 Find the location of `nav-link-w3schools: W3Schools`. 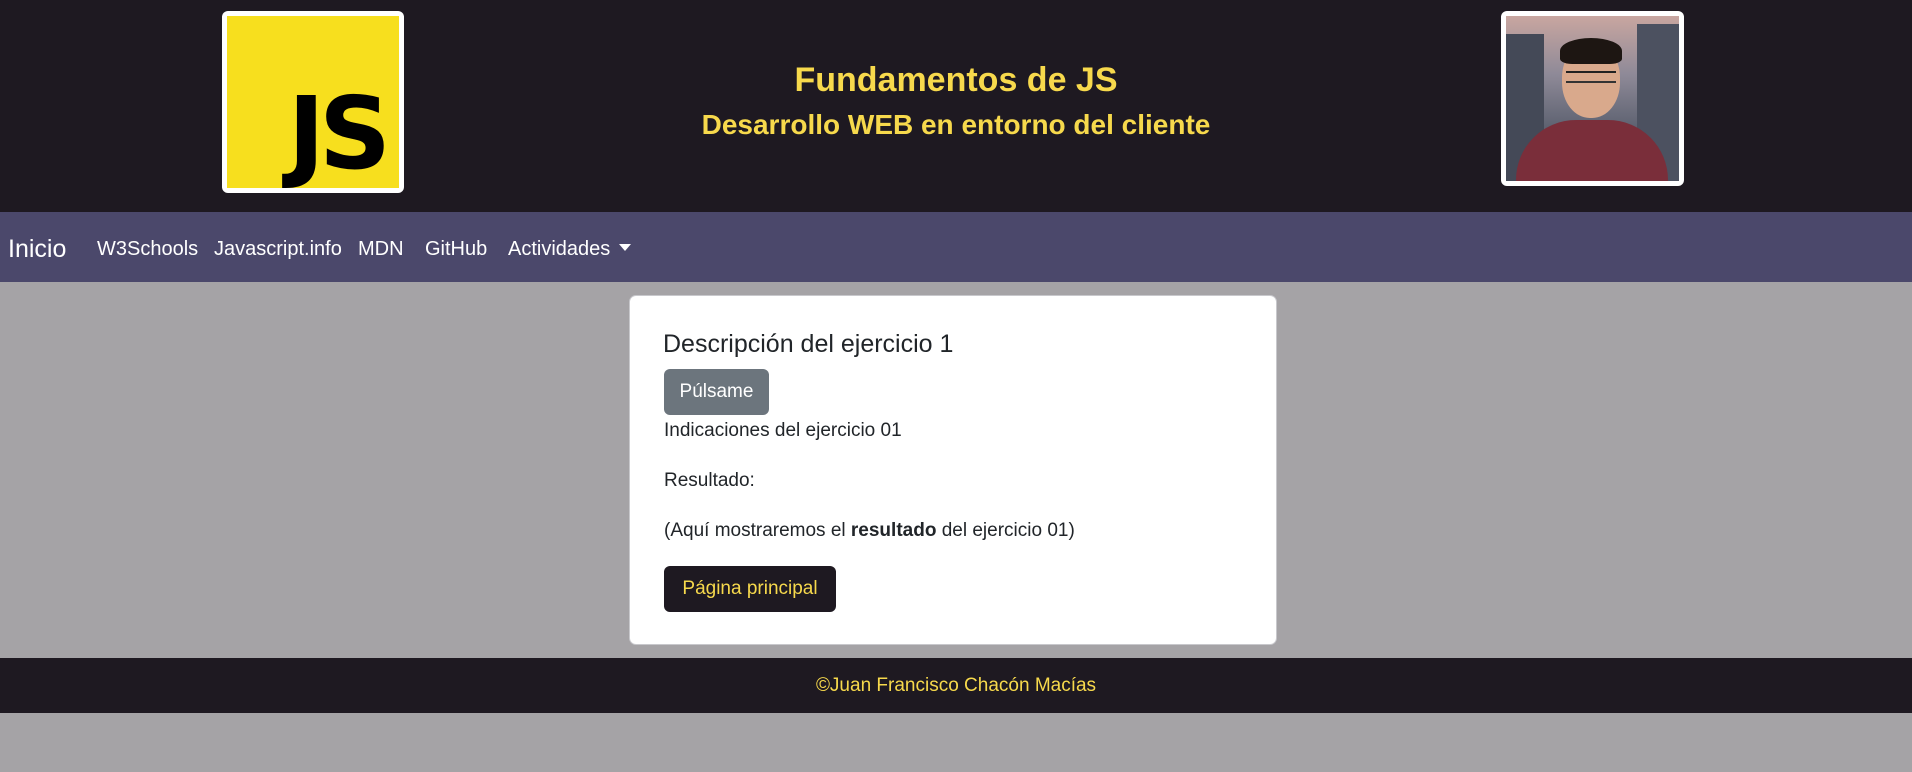

nav-link-w3schools: W3Schools is located at coordinates (147, 249).